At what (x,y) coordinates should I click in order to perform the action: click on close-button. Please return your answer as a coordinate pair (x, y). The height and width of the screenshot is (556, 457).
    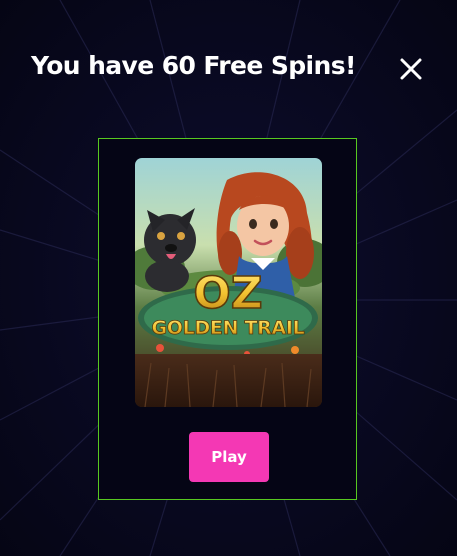
    Looking at the image, I should click on (411, 69).